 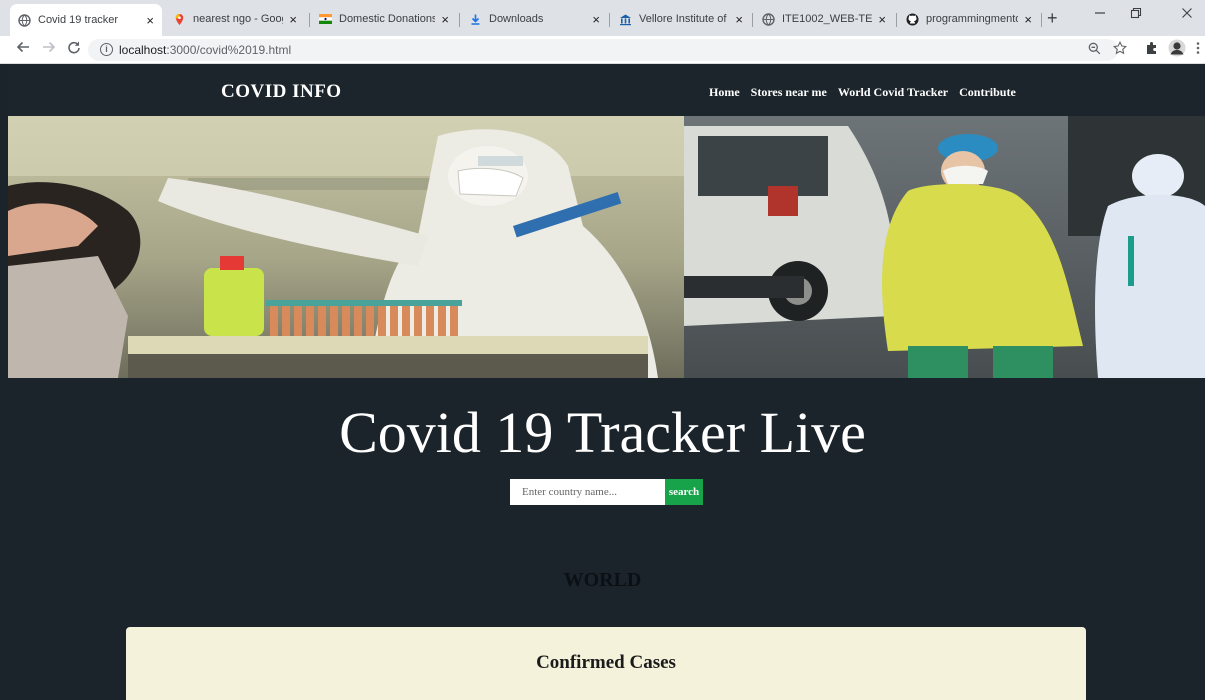 What do you see at coordinates (1100, 14) in the screenshot?
I see `minimize-icon` at bounding box center [1100, 14].